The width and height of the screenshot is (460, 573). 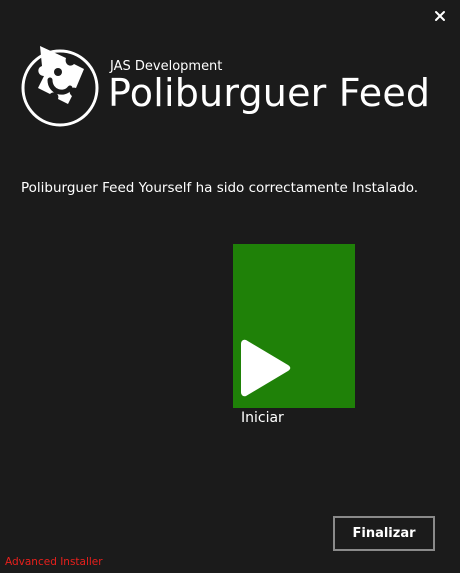 What do you see at coordinates (269, 93) in the screenshot?
I see `product-title: Poliburguer Feed` at bounding box center [269, 93].